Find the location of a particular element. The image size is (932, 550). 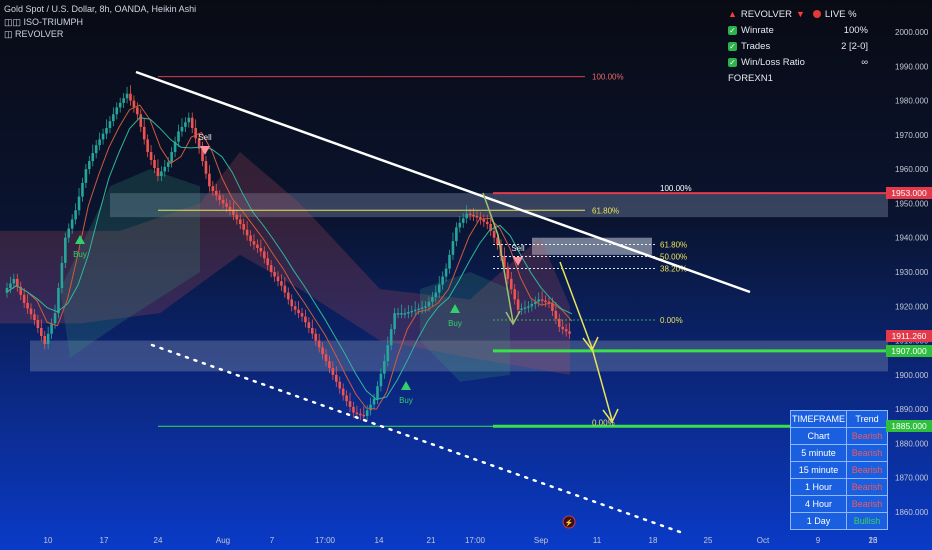

x-tick-label: 23 is located at coordinates (873, 540).